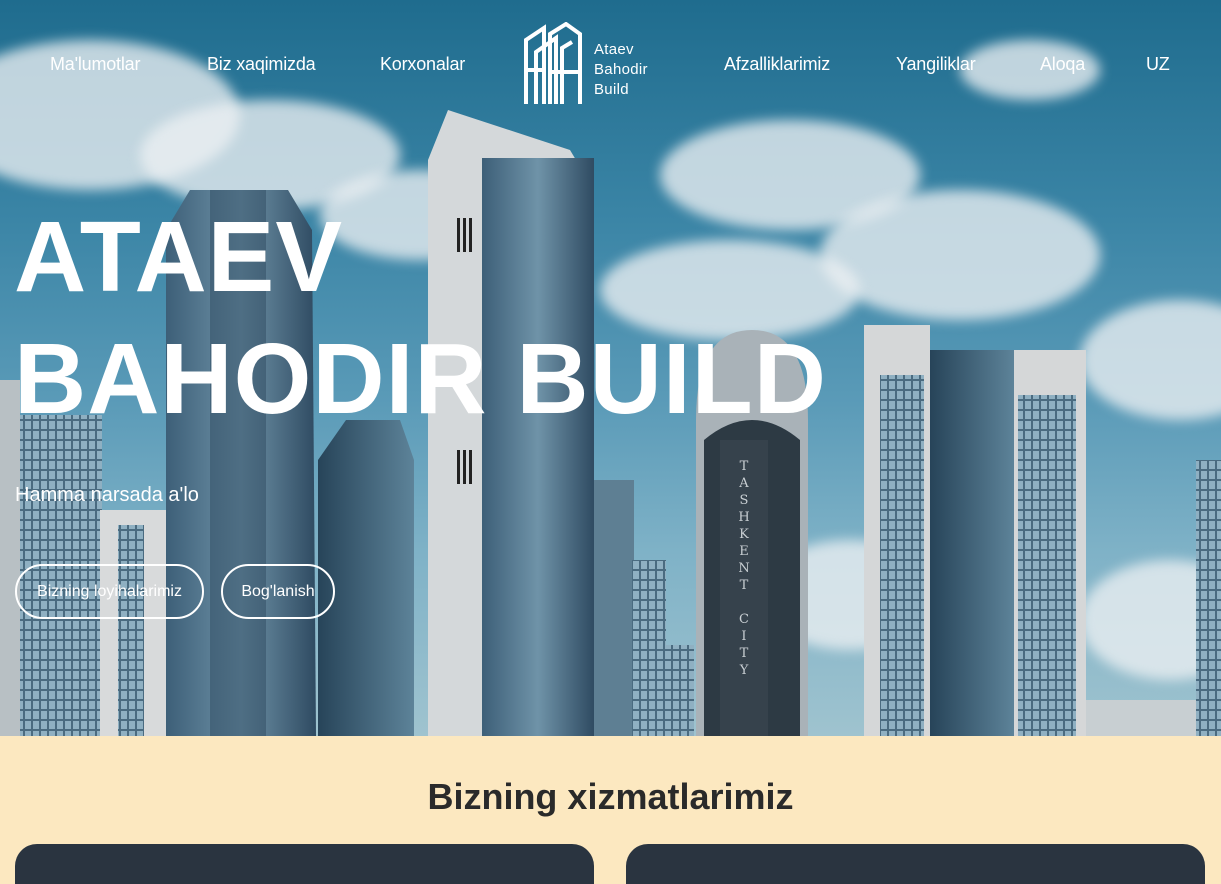  Describe the element at coordinates (743, 568) in the screenshot. I see `tower-sign-letter: N` at that location.